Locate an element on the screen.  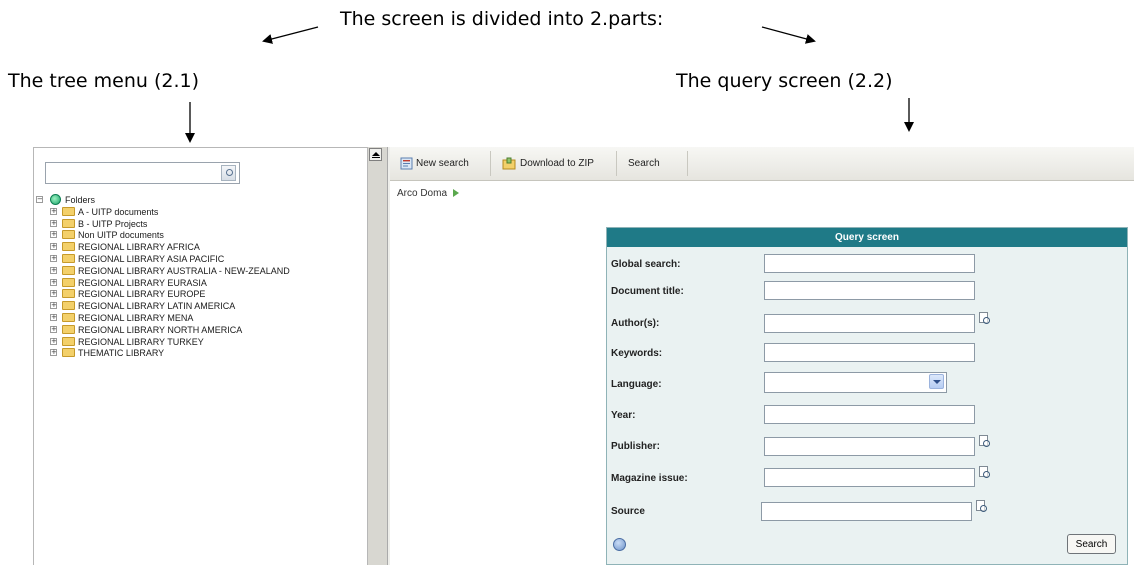
year-input is located at coordinates (869, 414).